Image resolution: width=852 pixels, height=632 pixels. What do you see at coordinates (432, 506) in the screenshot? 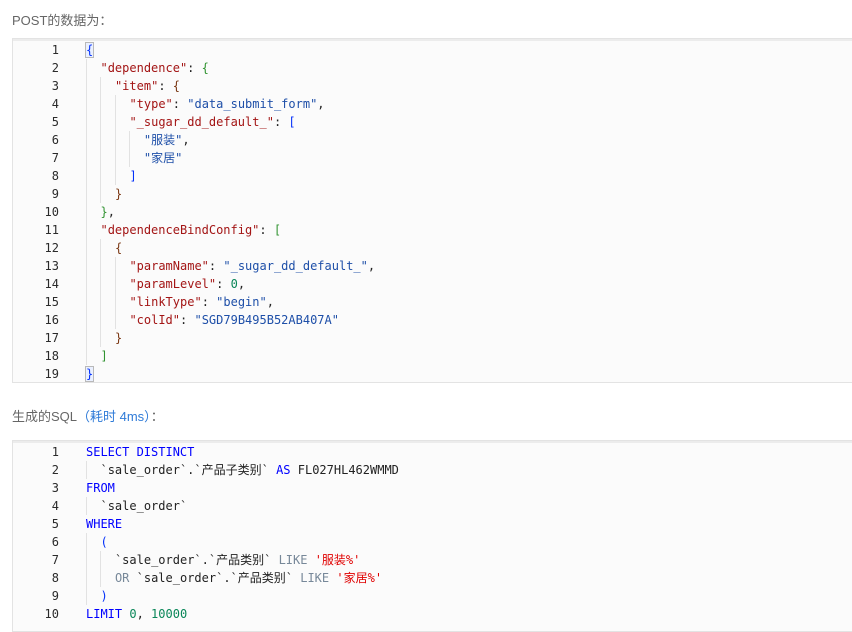
I see `sql-line: 4 `sale_order`` at bounding box center [432, 506].